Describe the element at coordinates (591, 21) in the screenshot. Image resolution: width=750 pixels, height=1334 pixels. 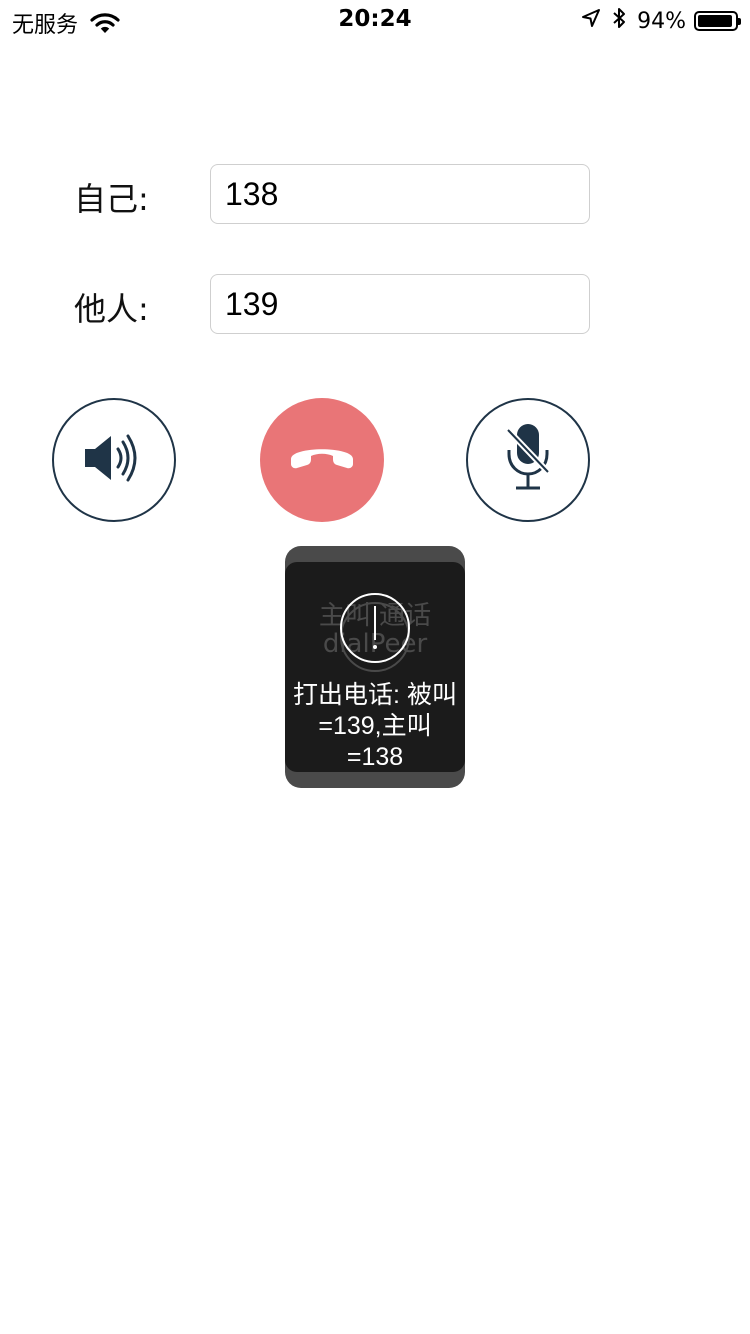
I see `location-arrow-icon` at that location.